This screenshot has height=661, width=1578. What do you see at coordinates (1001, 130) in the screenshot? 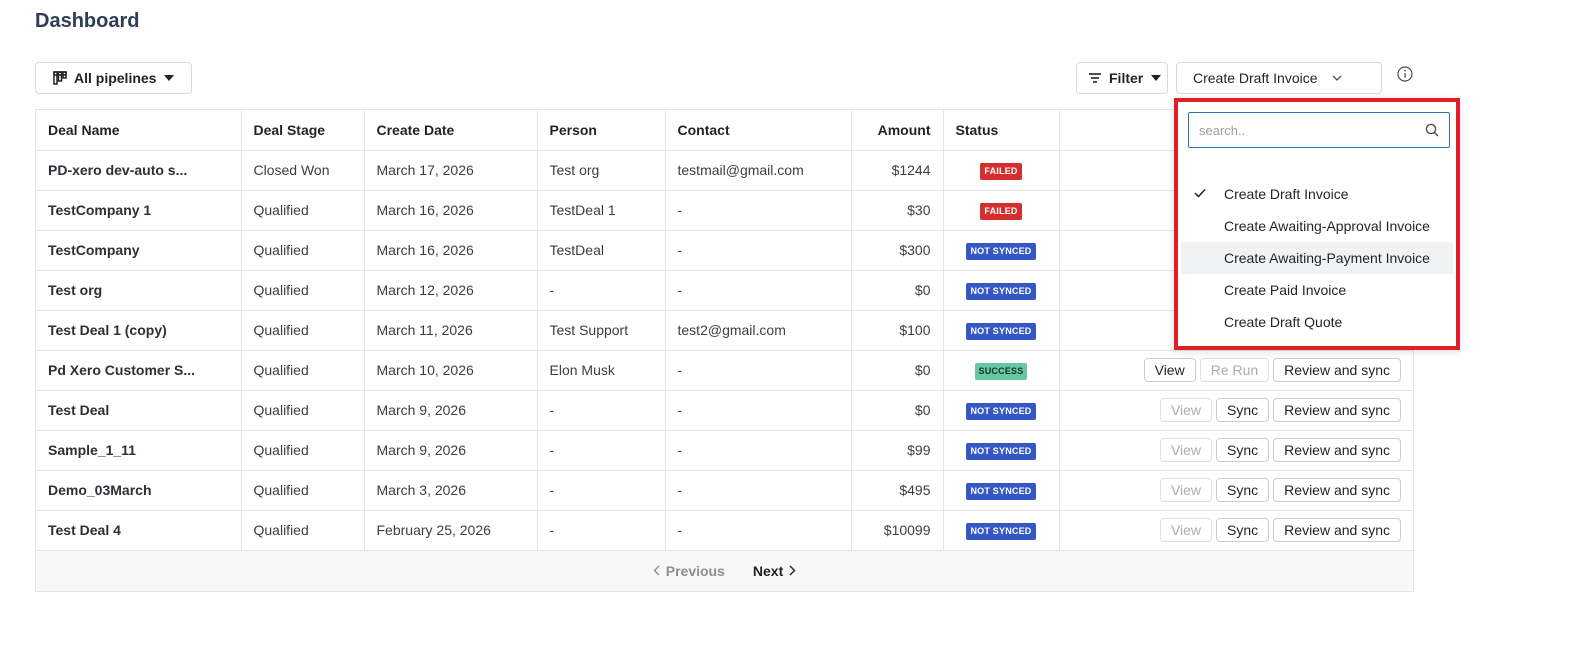
I see `column-header-status: Status` at bounding box center [1001, 130].